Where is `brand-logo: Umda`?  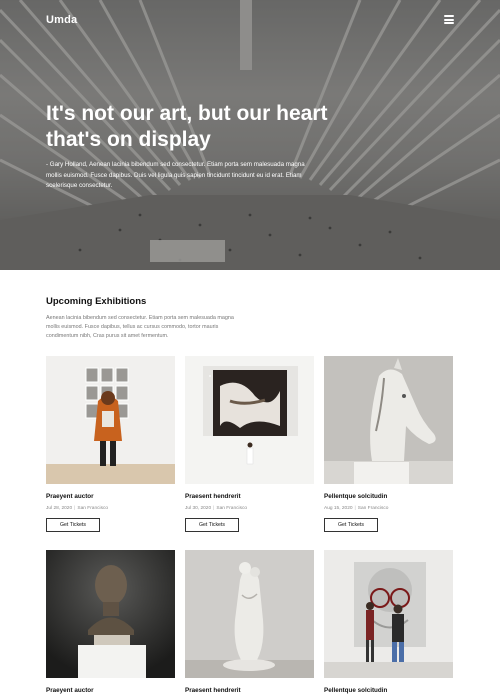
brand-logo: Umda is located at coordinates (61, 20).